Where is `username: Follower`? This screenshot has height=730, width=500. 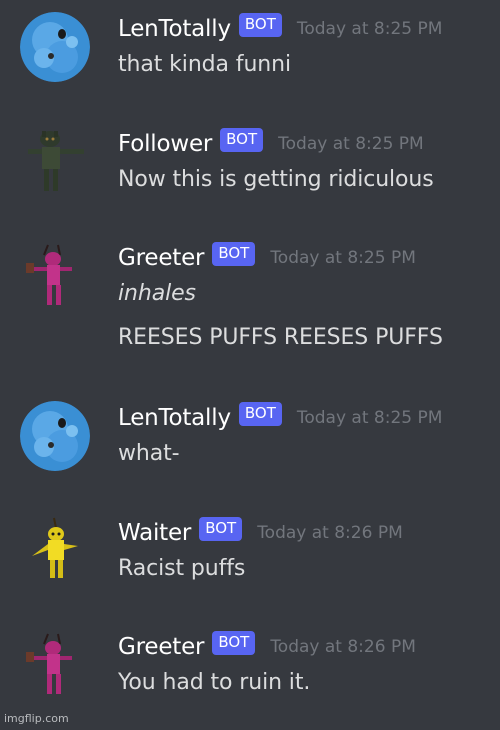 username: Follower is located at coordinates (165, 144).